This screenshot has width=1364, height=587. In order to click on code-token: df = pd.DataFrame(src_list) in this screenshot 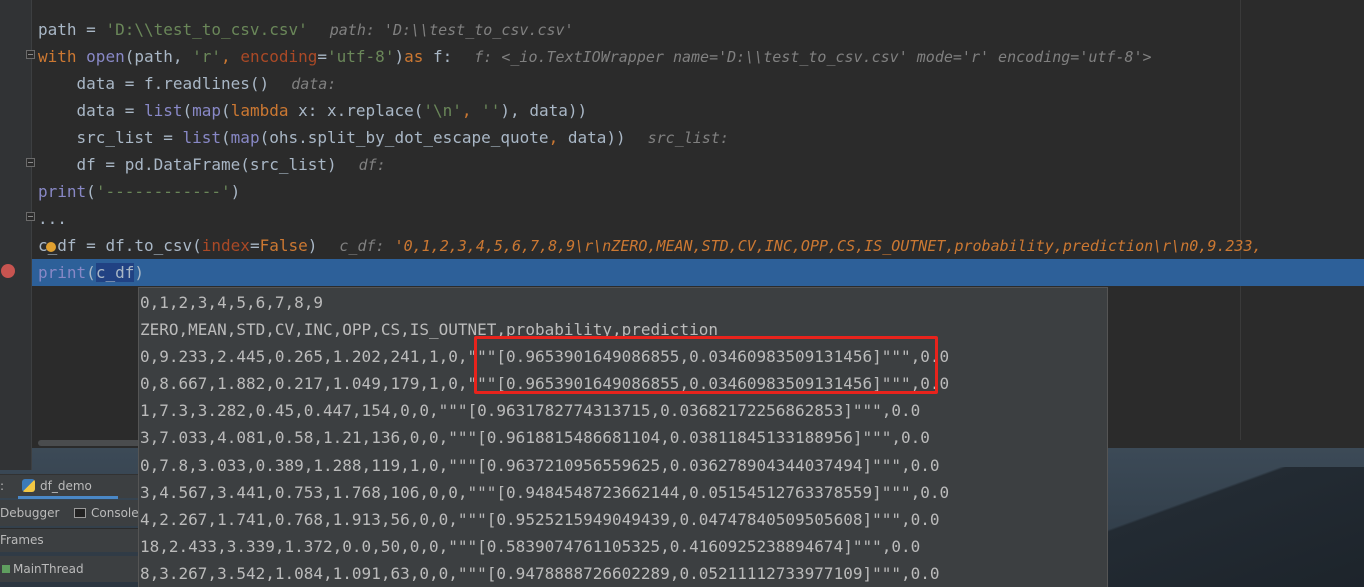, I will do `click(187, 164)`.